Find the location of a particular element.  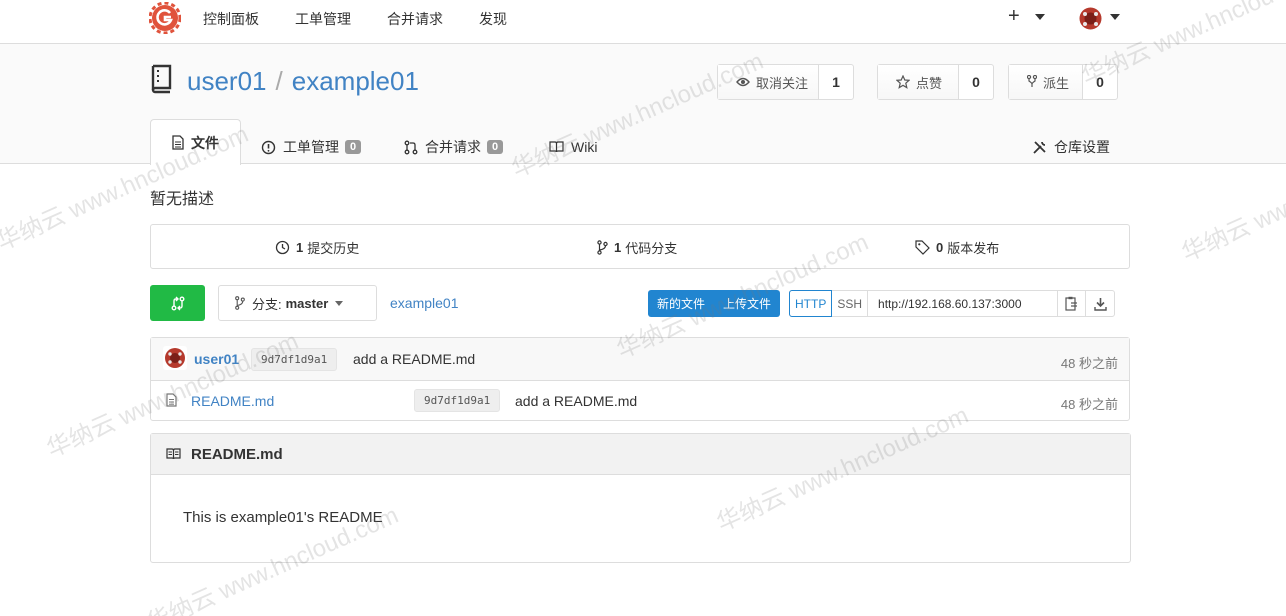

tab-pulls-label: 合并请求 is located at coordinates (453, 147).